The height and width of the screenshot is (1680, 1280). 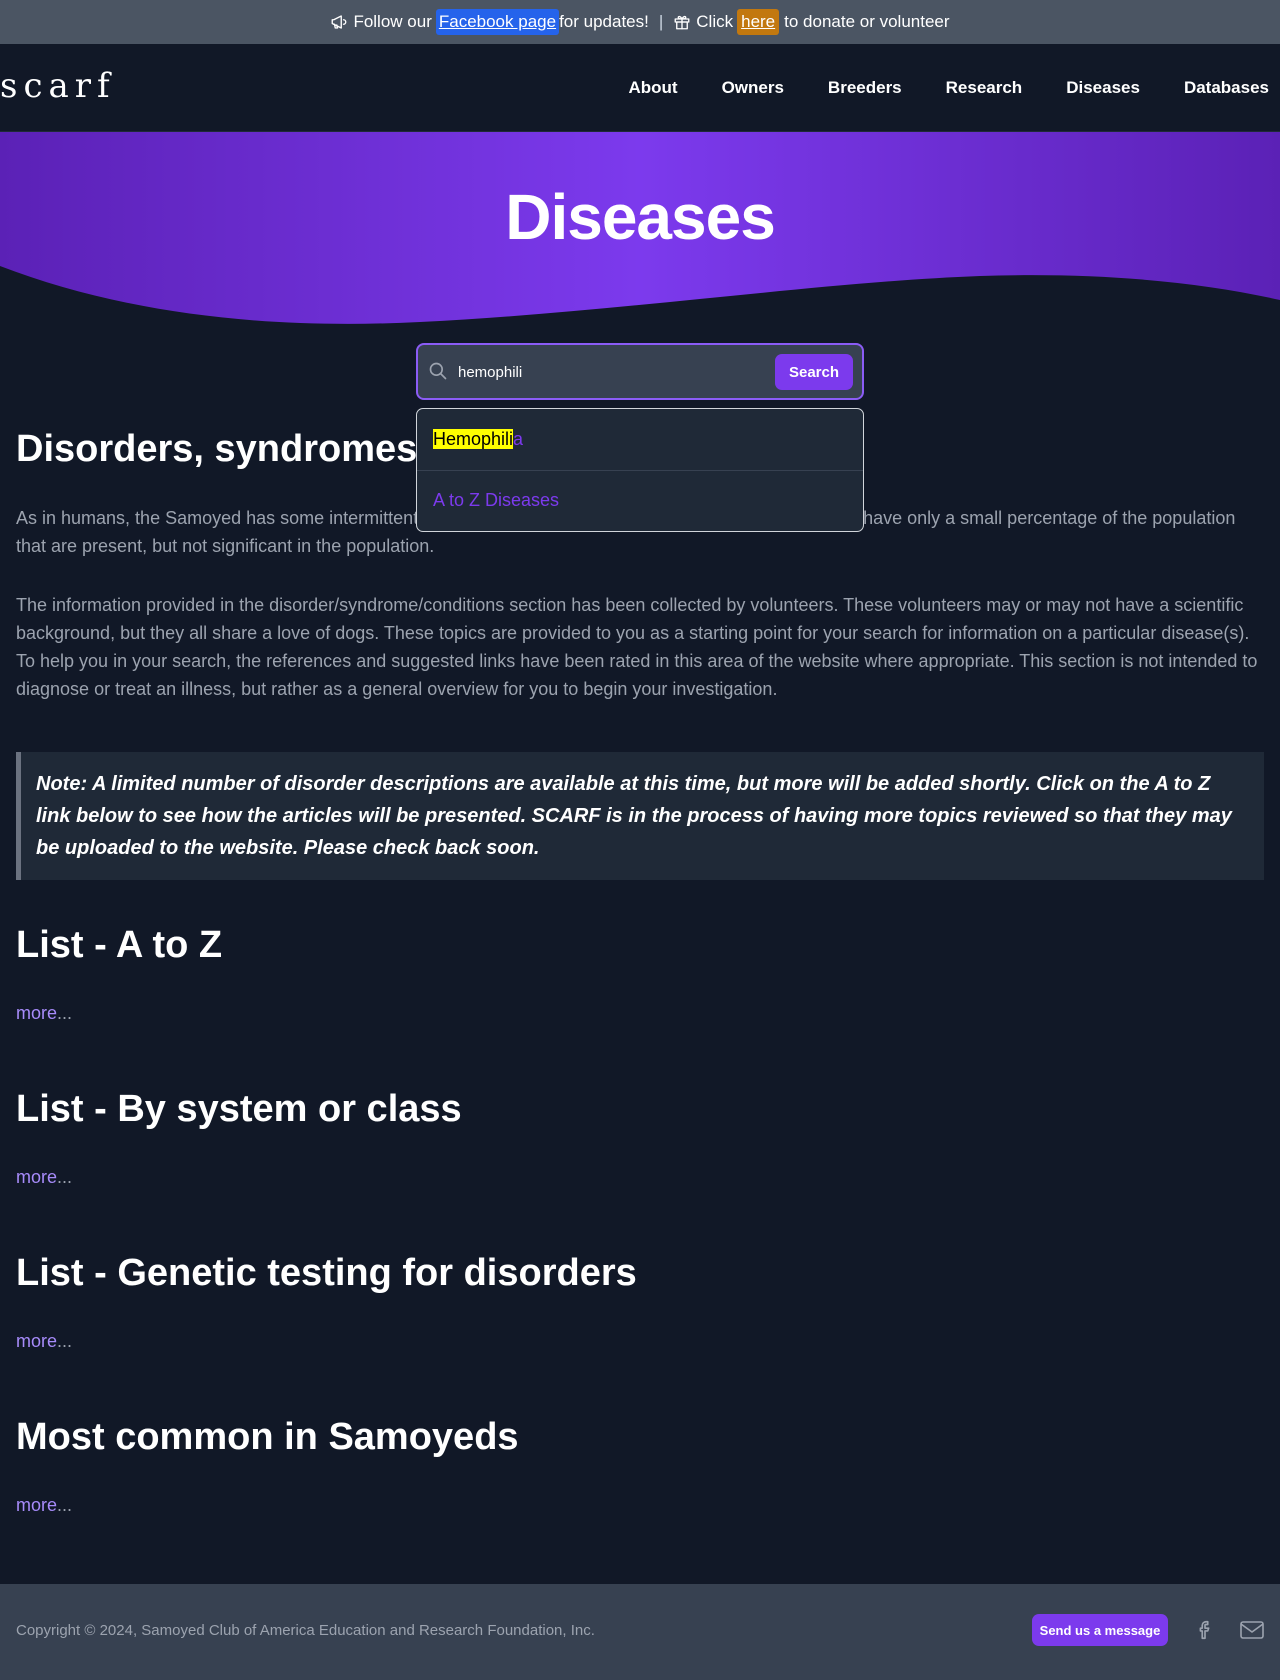 What do you see at coordinates (36, 1177) in the screenshot?
I see `more-link-by-system: more` at bounding box center [36, 1177].